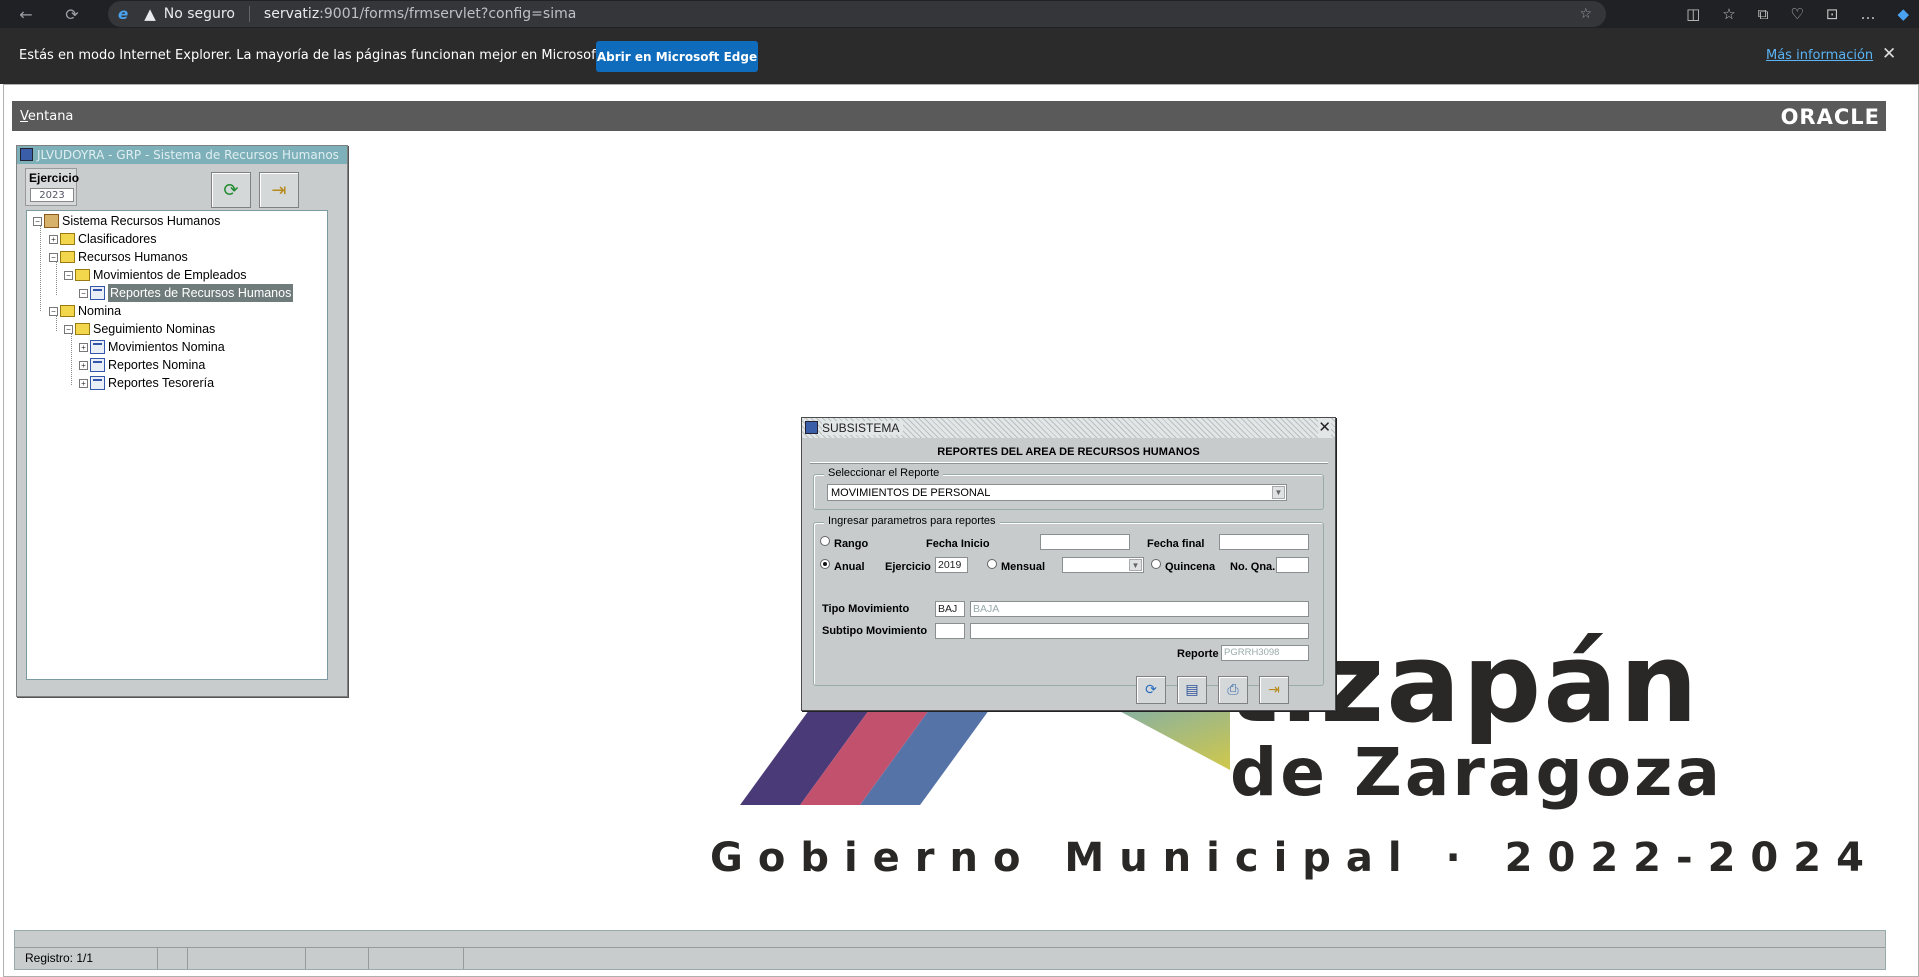  Describe the element at coordinates (1763, 14) in the screenshot. I see `collections-icon: ⧉` at that location.